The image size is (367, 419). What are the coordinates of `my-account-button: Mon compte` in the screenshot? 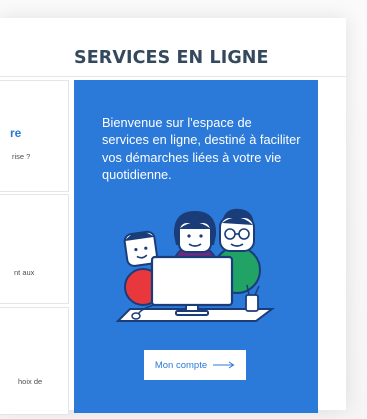 It's located at (195, 365).